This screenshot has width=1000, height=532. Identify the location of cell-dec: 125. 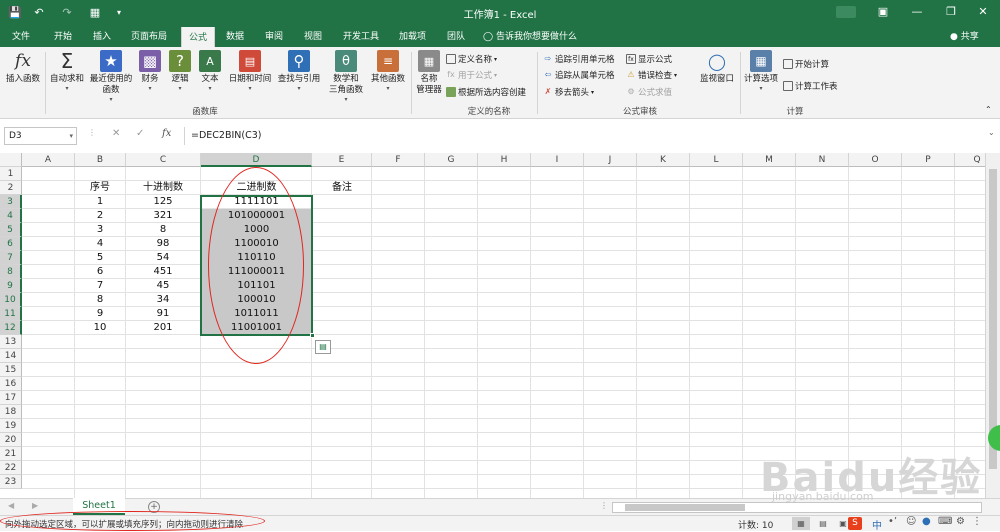
(163, 202).